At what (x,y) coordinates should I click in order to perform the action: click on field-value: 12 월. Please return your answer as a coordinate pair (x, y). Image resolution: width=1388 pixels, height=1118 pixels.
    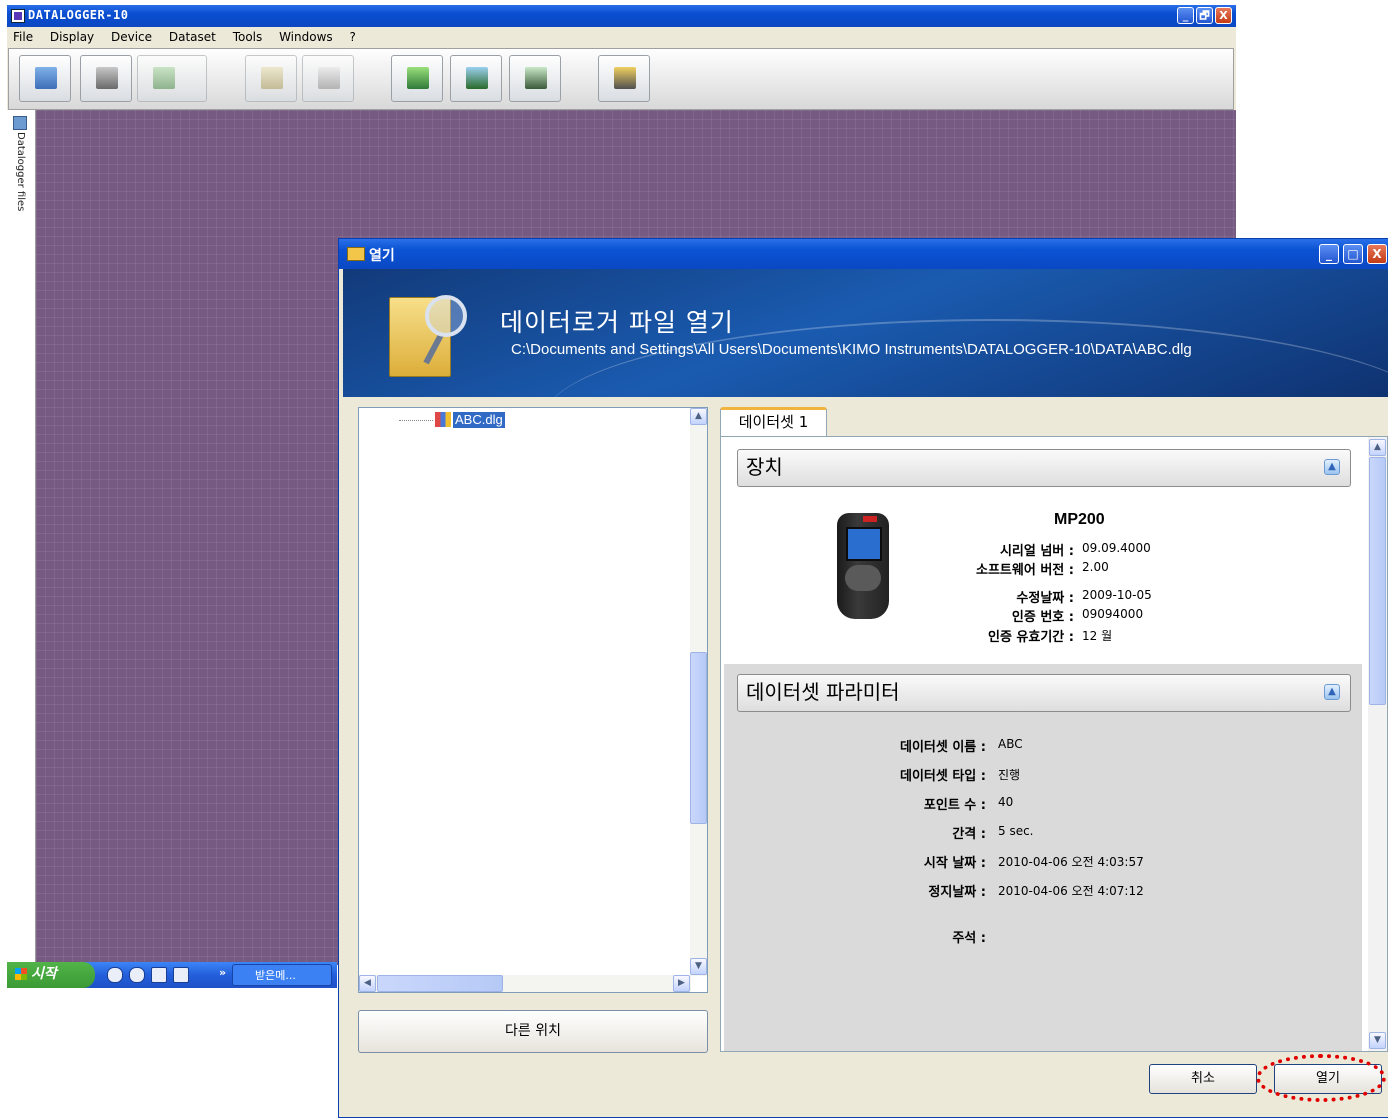
    Looking at the image, I should click on (1097, 636).